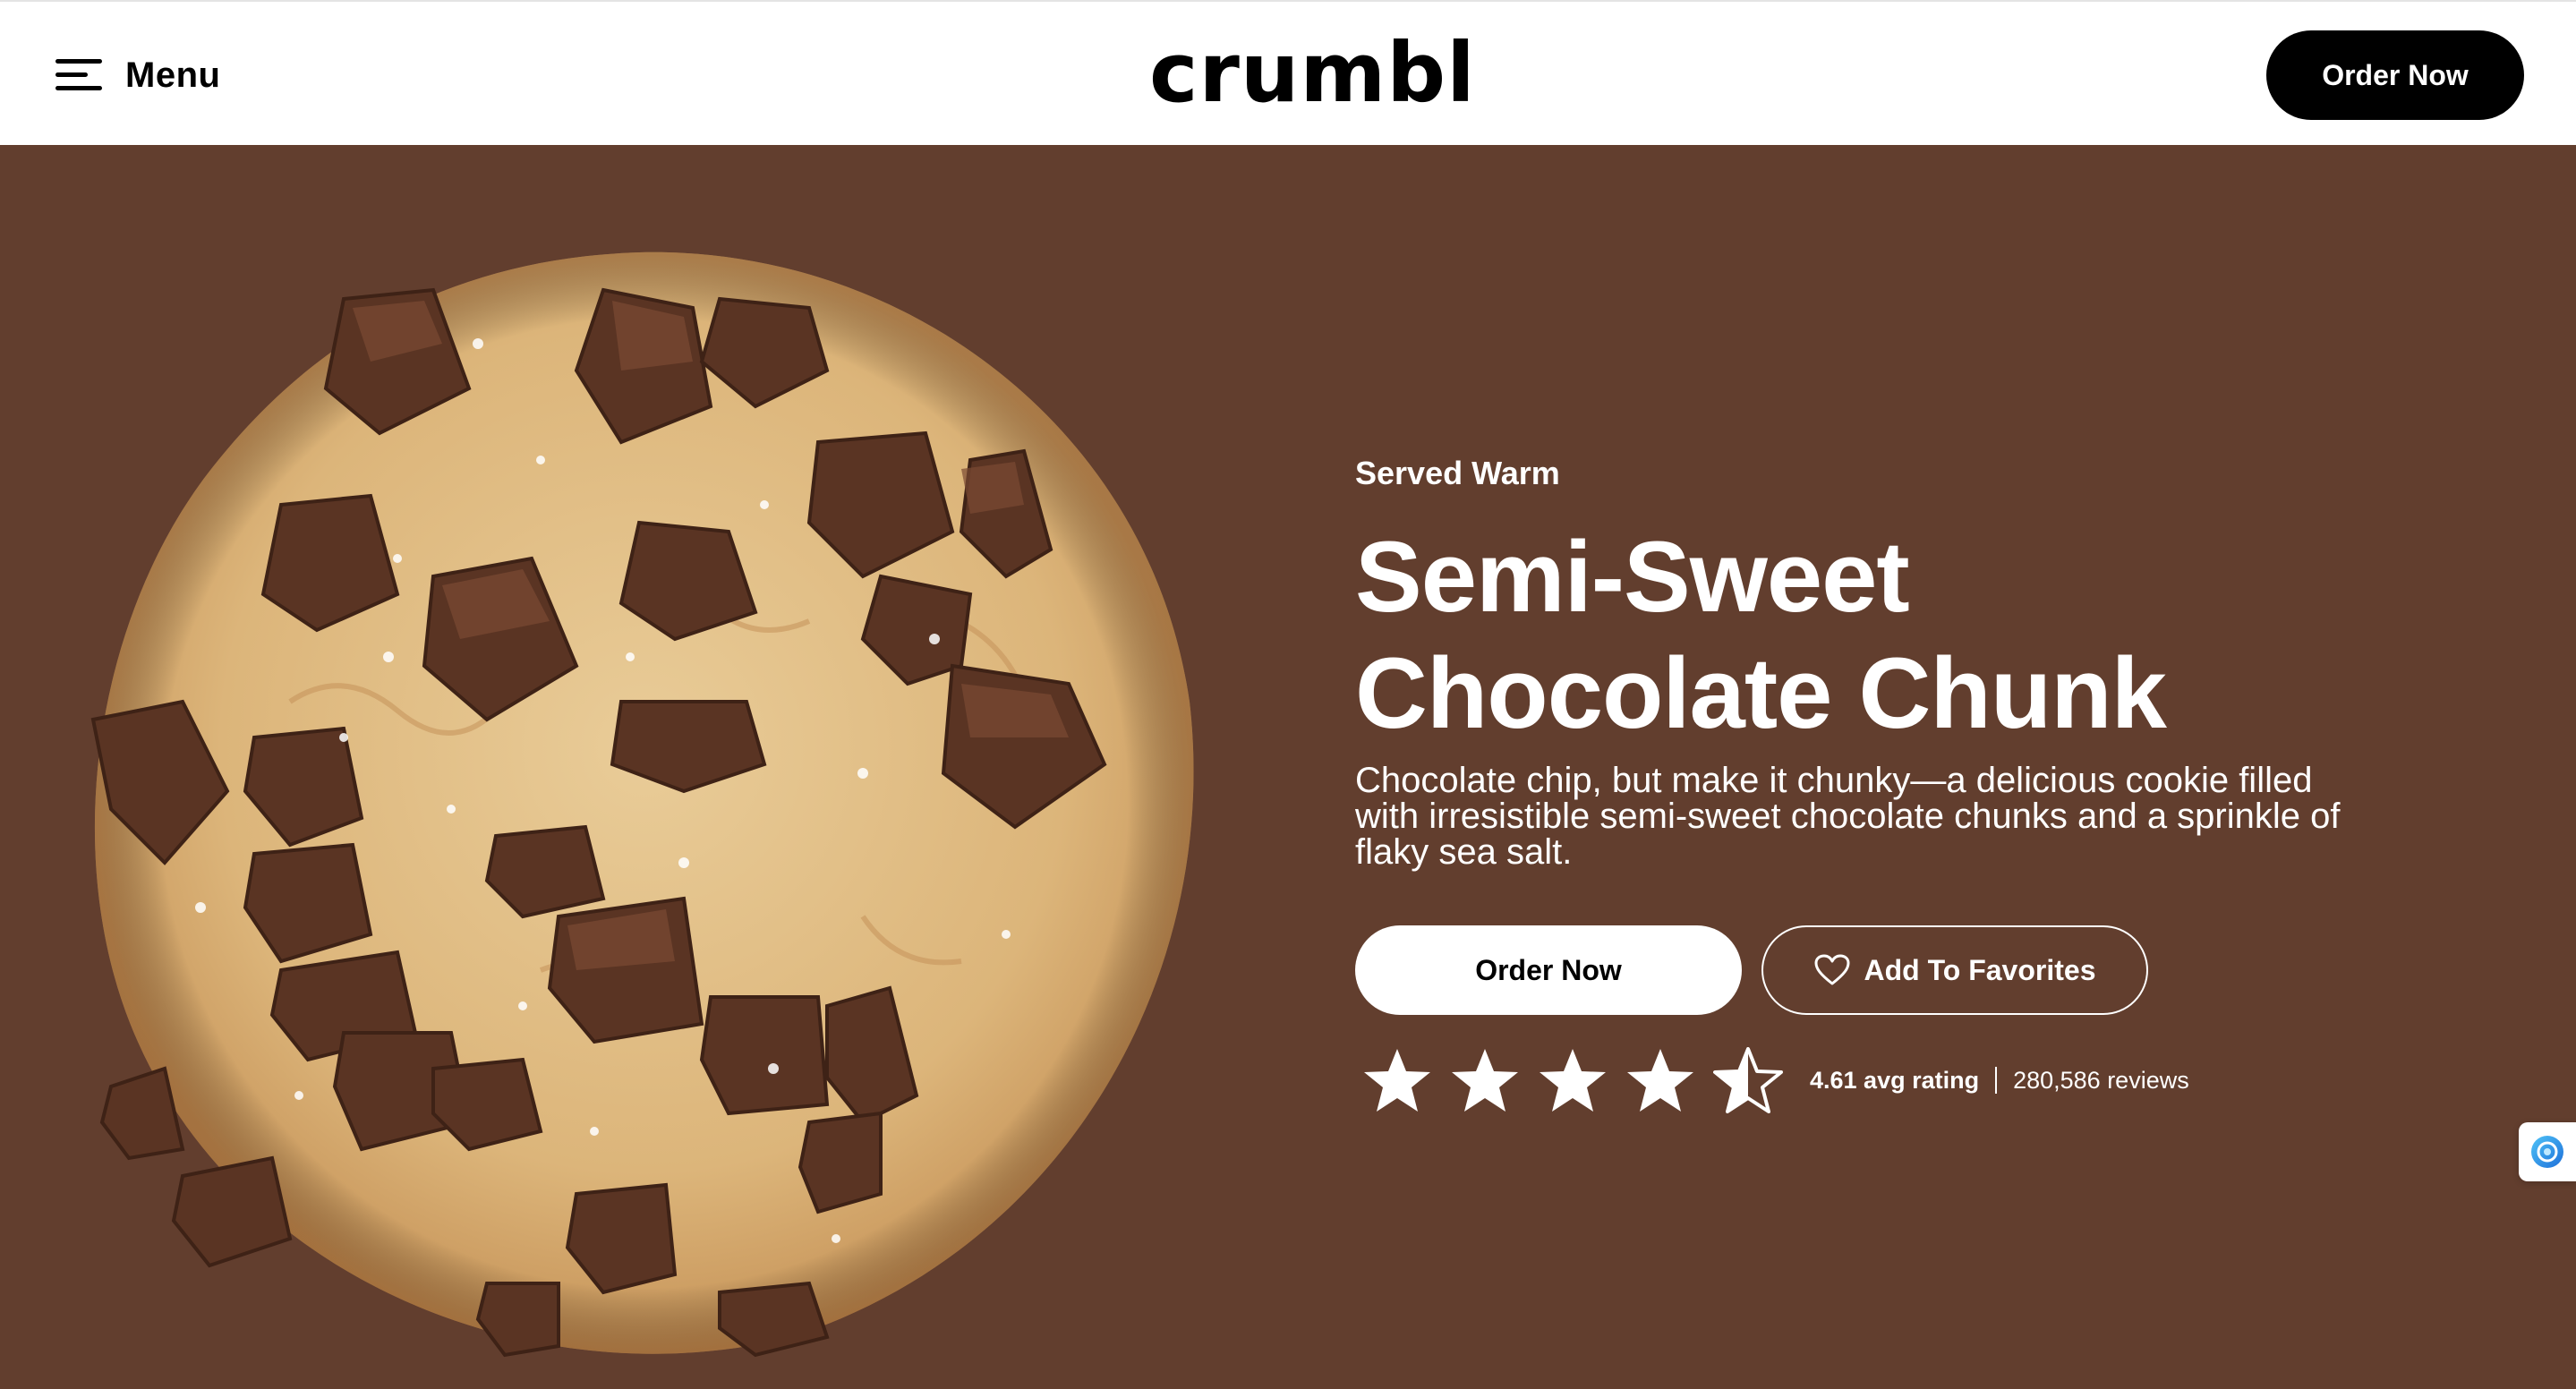 The height and width of the screenshot is (1389, 2576). What do you see at coordinates (1457, 473) in the screenshot?
I see `served-warm-label: Served Warm` at bounding box center [1457, 473].